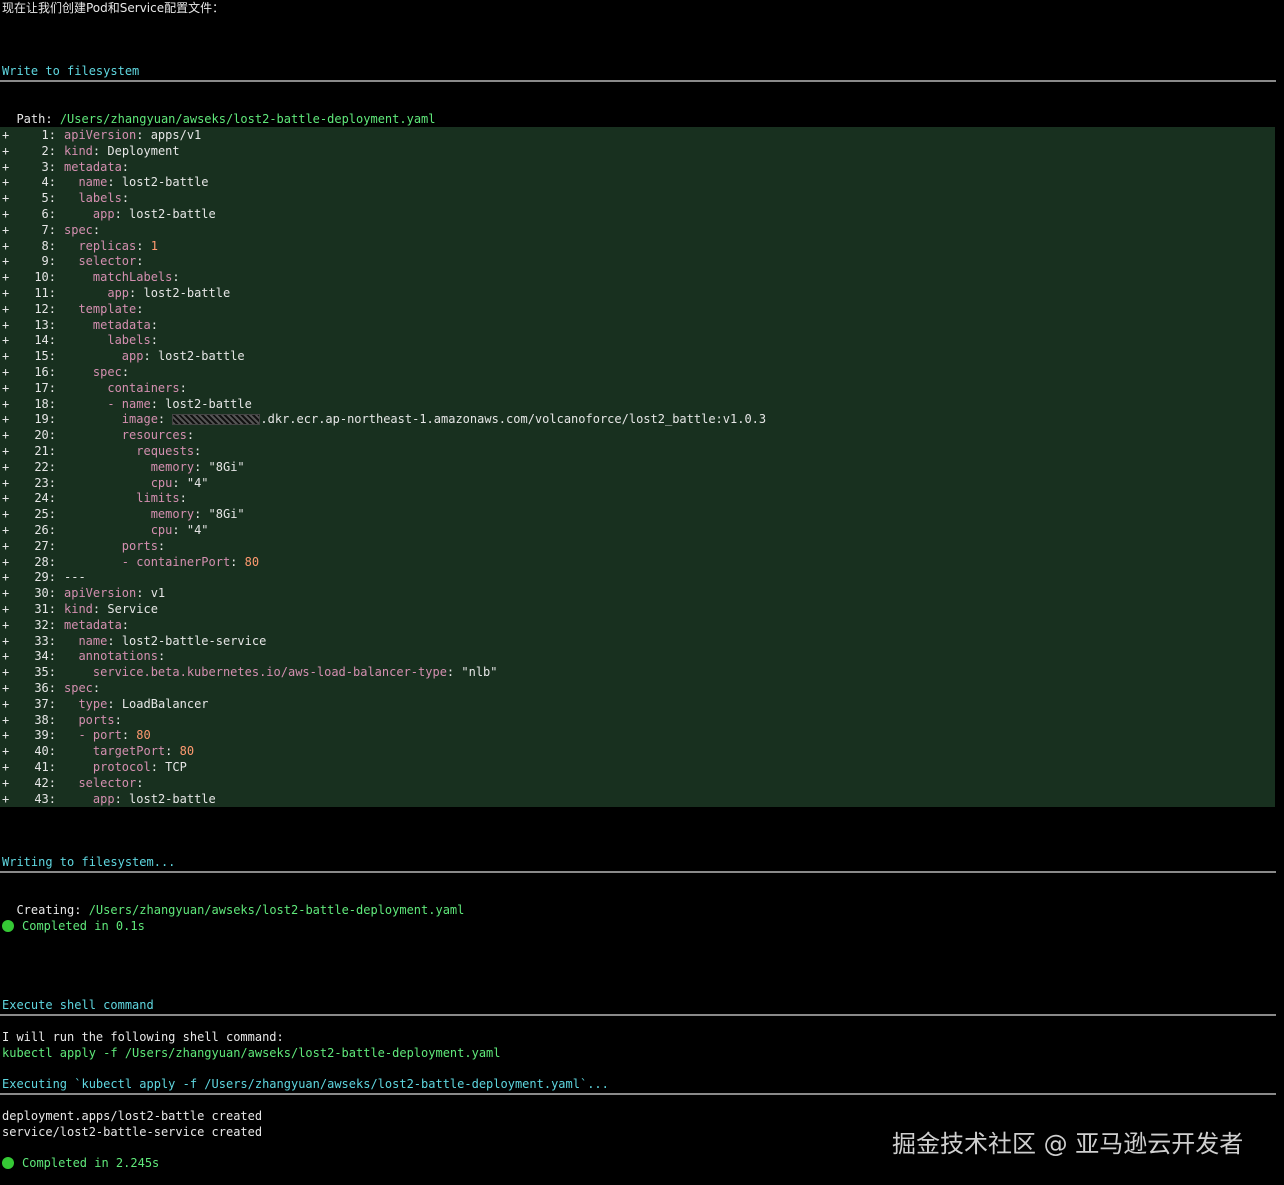 The height and width of the screenshot is (1185, 1284). I want to click on code-text: annotations:, so click(122, 656).